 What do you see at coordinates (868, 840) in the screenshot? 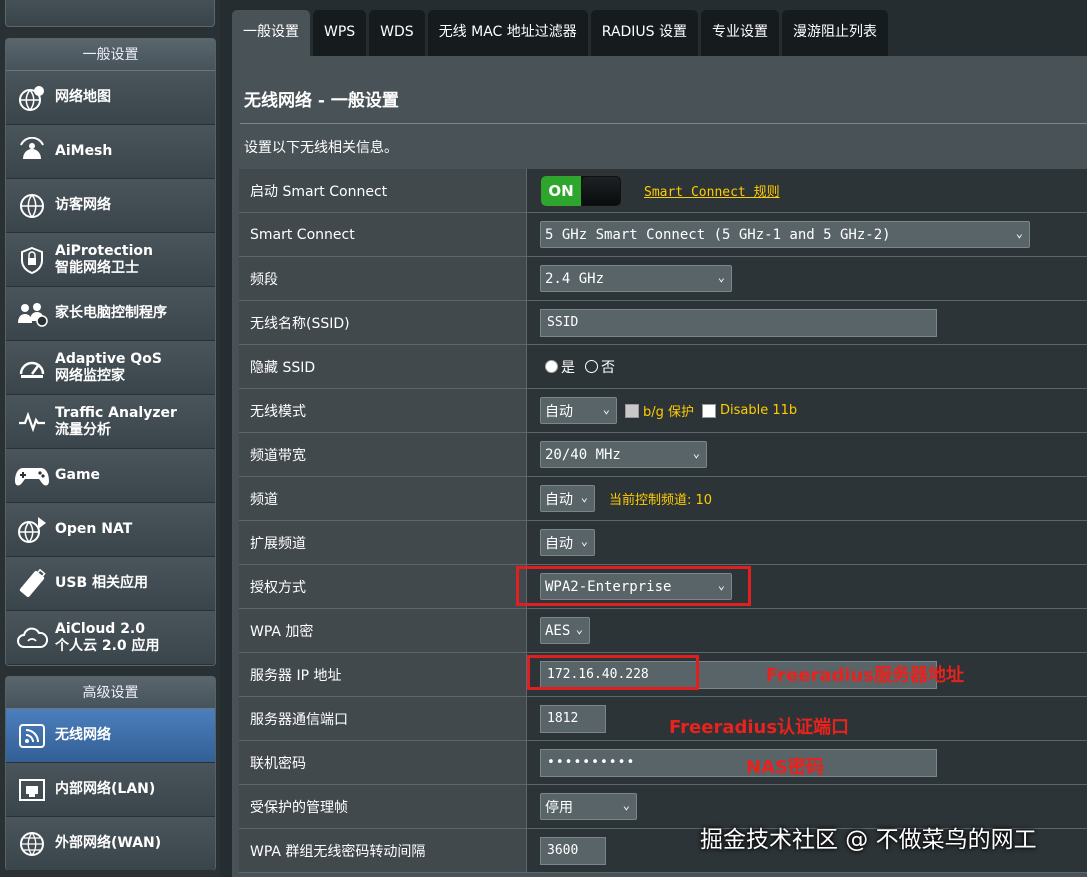
I see `watermark: 掘金技术社区 @ 不做菜鸟的网工` at bounding box center [868, 840].